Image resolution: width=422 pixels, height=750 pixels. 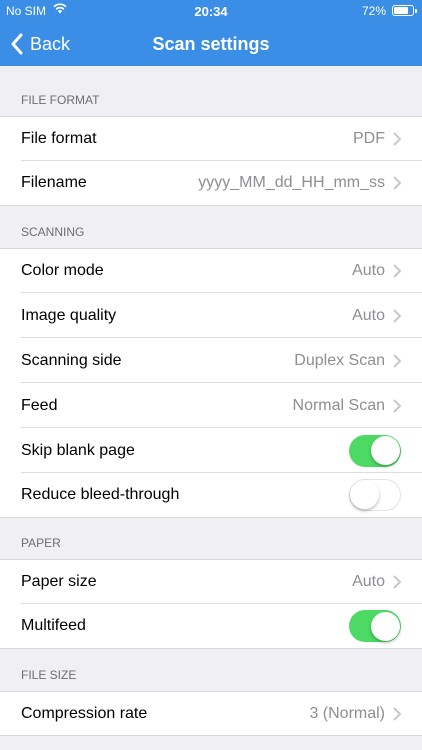 I want to click on skip-blank-page-label: Skip blank page, so click(x=78, y=450).